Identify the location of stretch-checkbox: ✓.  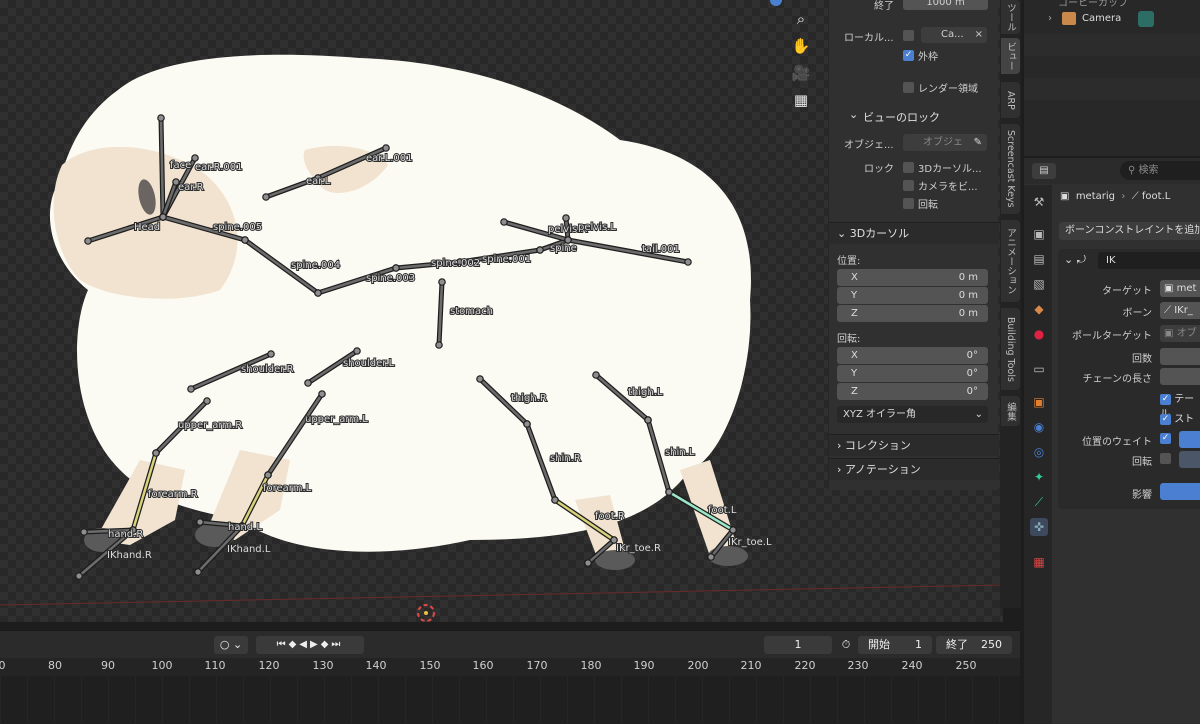
(1165, 419).